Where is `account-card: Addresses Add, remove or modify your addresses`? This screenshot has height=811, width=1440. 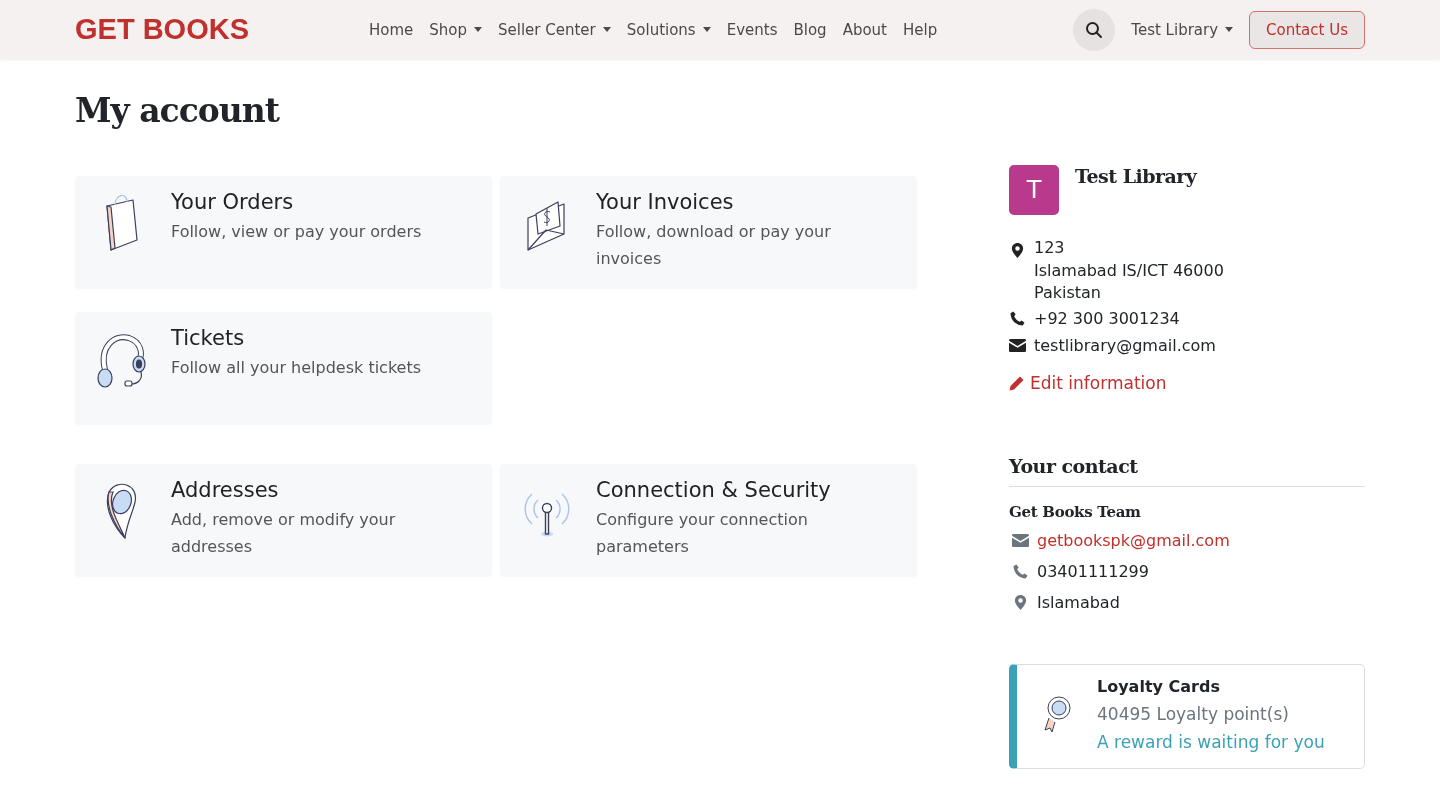 account-card: Addresses Add, remove or modify your addresses is located at coordinates (283, 520).